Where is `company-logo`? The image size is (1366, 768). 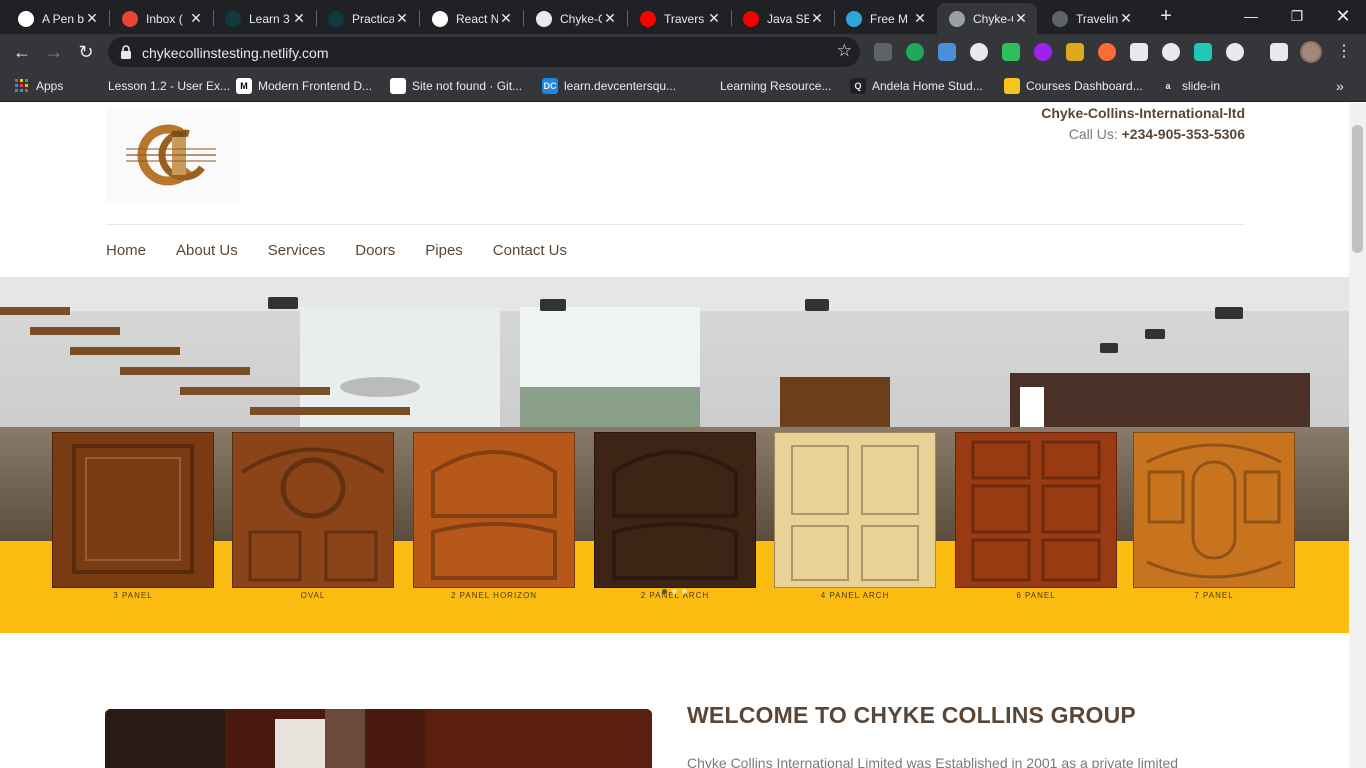
company-logo is located at coordinates (173, 155).